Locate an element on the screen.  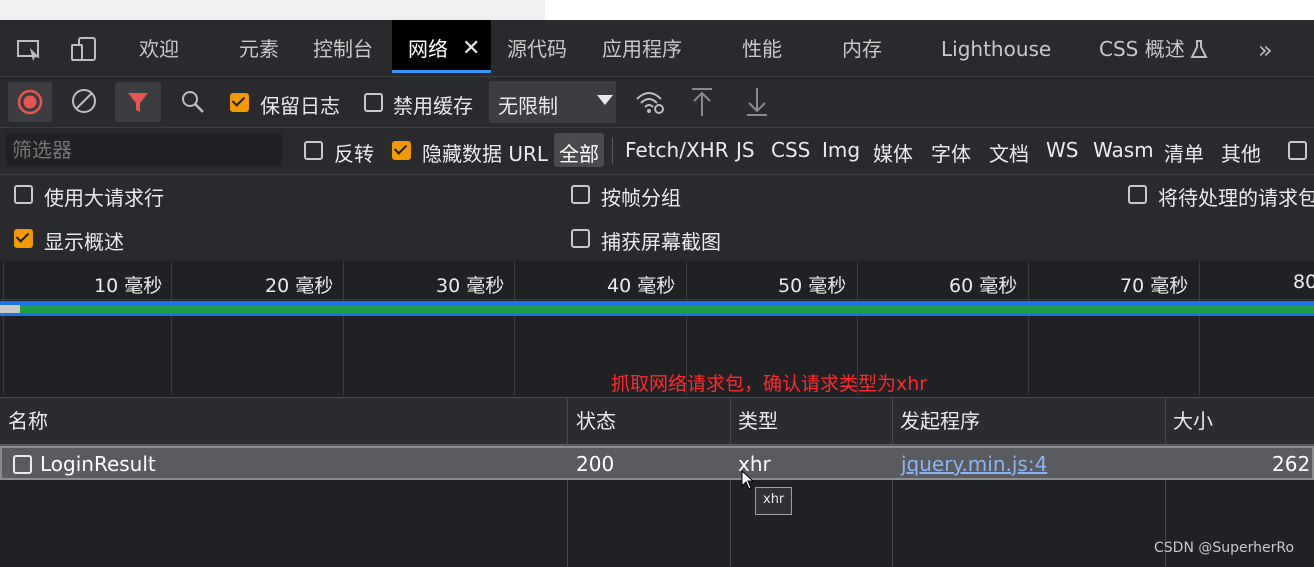
tick-label: 20 毫秒 is located at coordinates (299, 286).